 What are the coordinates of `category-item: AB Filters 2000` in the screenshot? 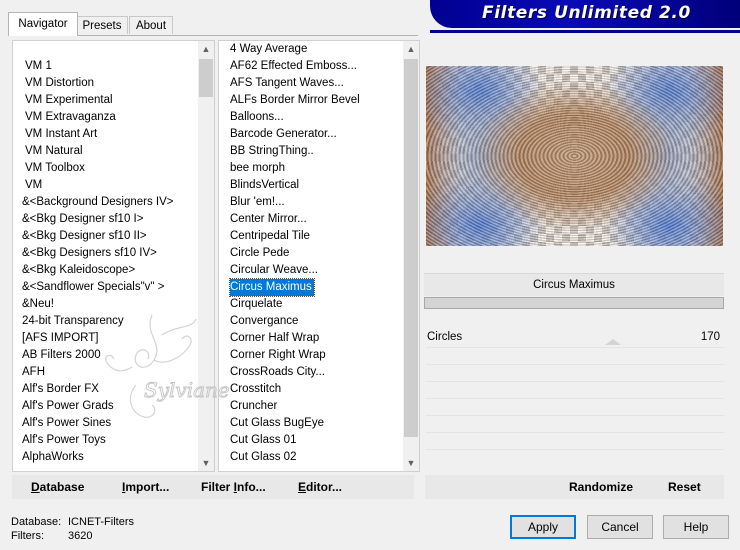 It's located at (61, 355).